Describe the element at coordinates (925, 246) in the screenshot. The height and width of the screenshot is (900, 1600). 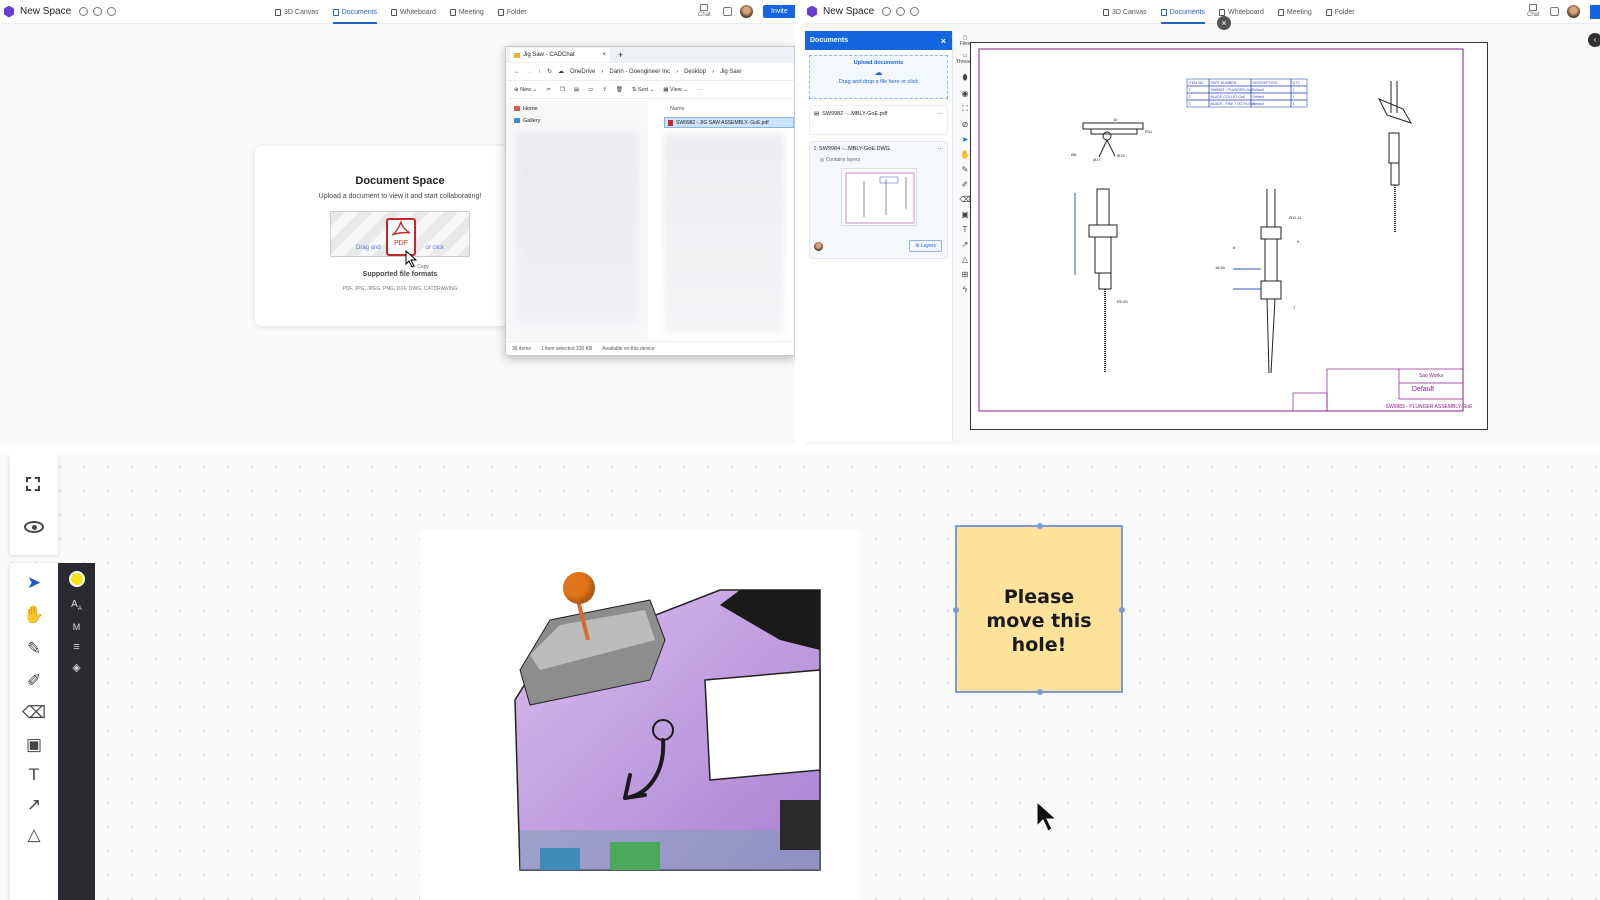
I see `layers-button: ⚙ Layers` at that location.